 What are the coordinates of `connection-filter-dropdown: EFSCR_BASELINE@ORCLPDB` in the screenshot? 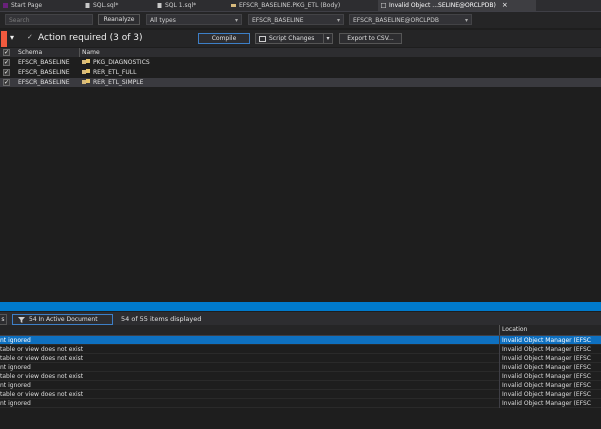 It's located at (410, 19).